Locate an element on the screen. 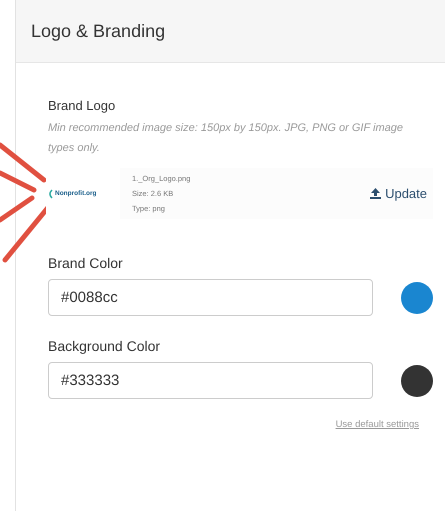 The width and height of the screenshot is (445, 511). field-label: Background Color is located at coordinates (104, 346).